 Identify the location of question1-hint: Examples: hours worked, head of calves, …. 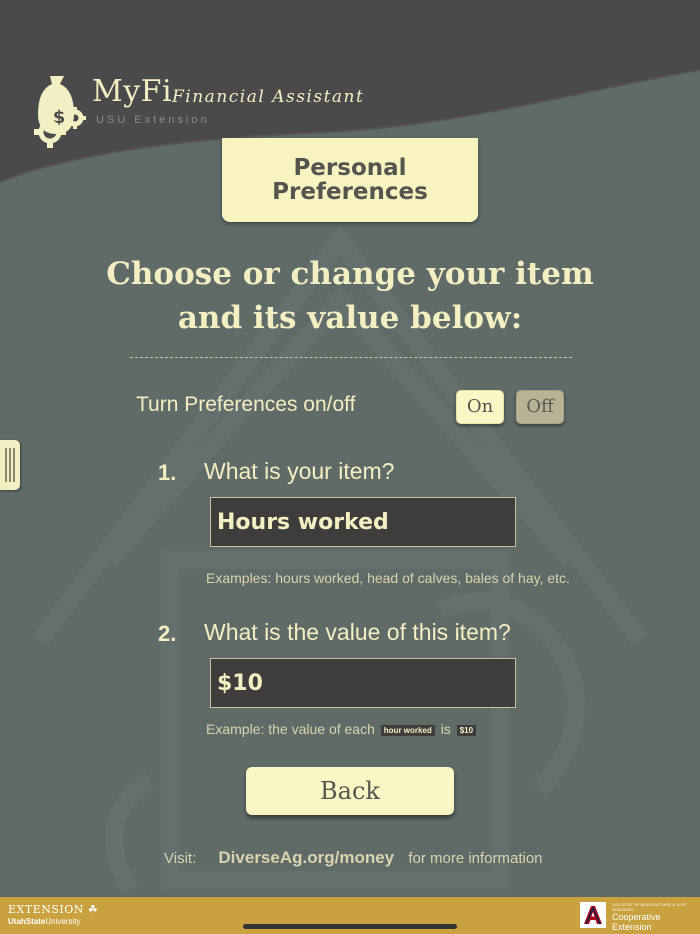
(388, 578).